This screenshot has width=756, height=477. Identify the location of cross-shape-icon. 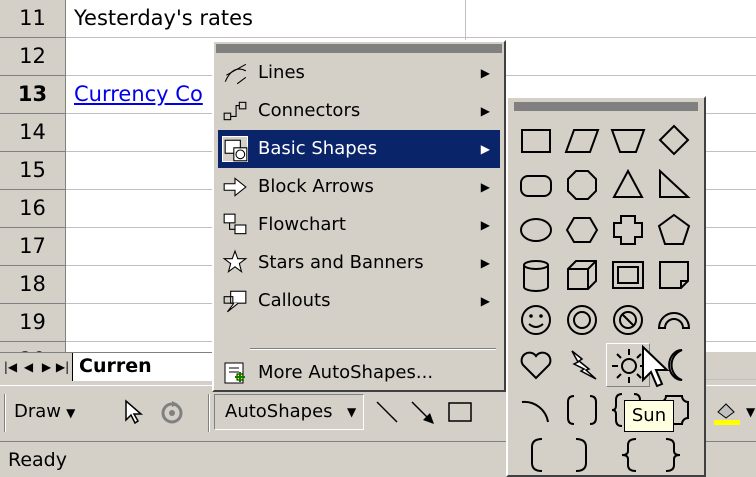
(628, 230).